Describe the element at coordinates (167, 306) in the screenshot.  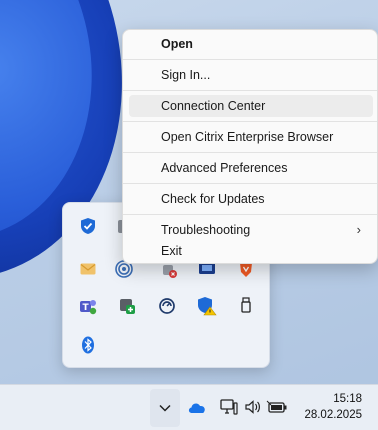
I see `sync-icon` at that location.